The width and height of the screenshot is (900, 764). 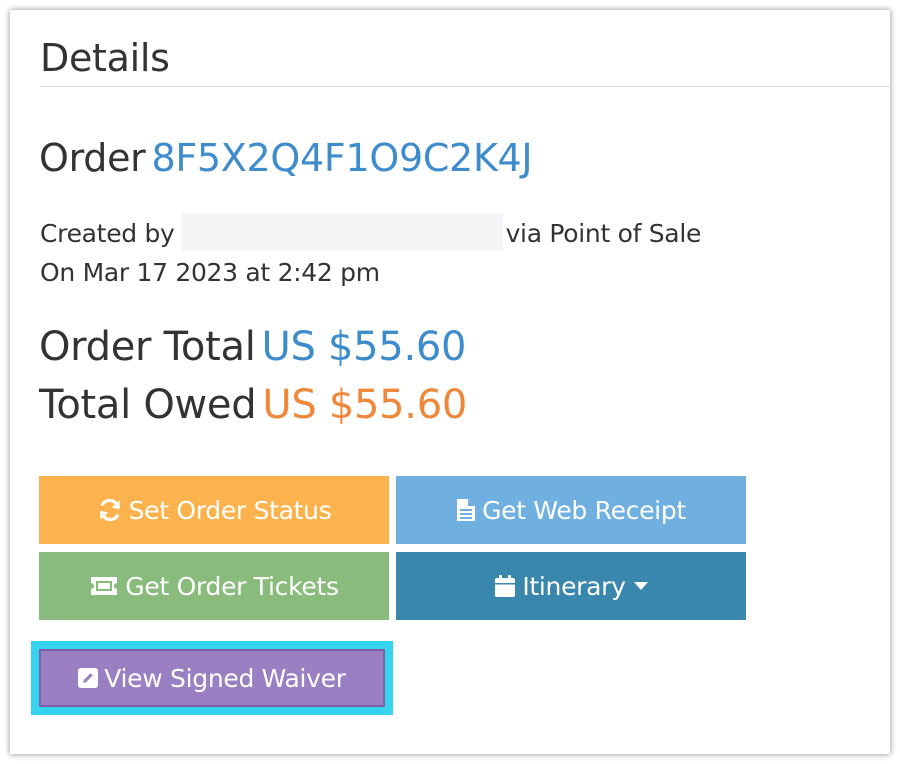 I want to click on created-by-line: Created by via Point of Sale, so click(x=371, y=233).